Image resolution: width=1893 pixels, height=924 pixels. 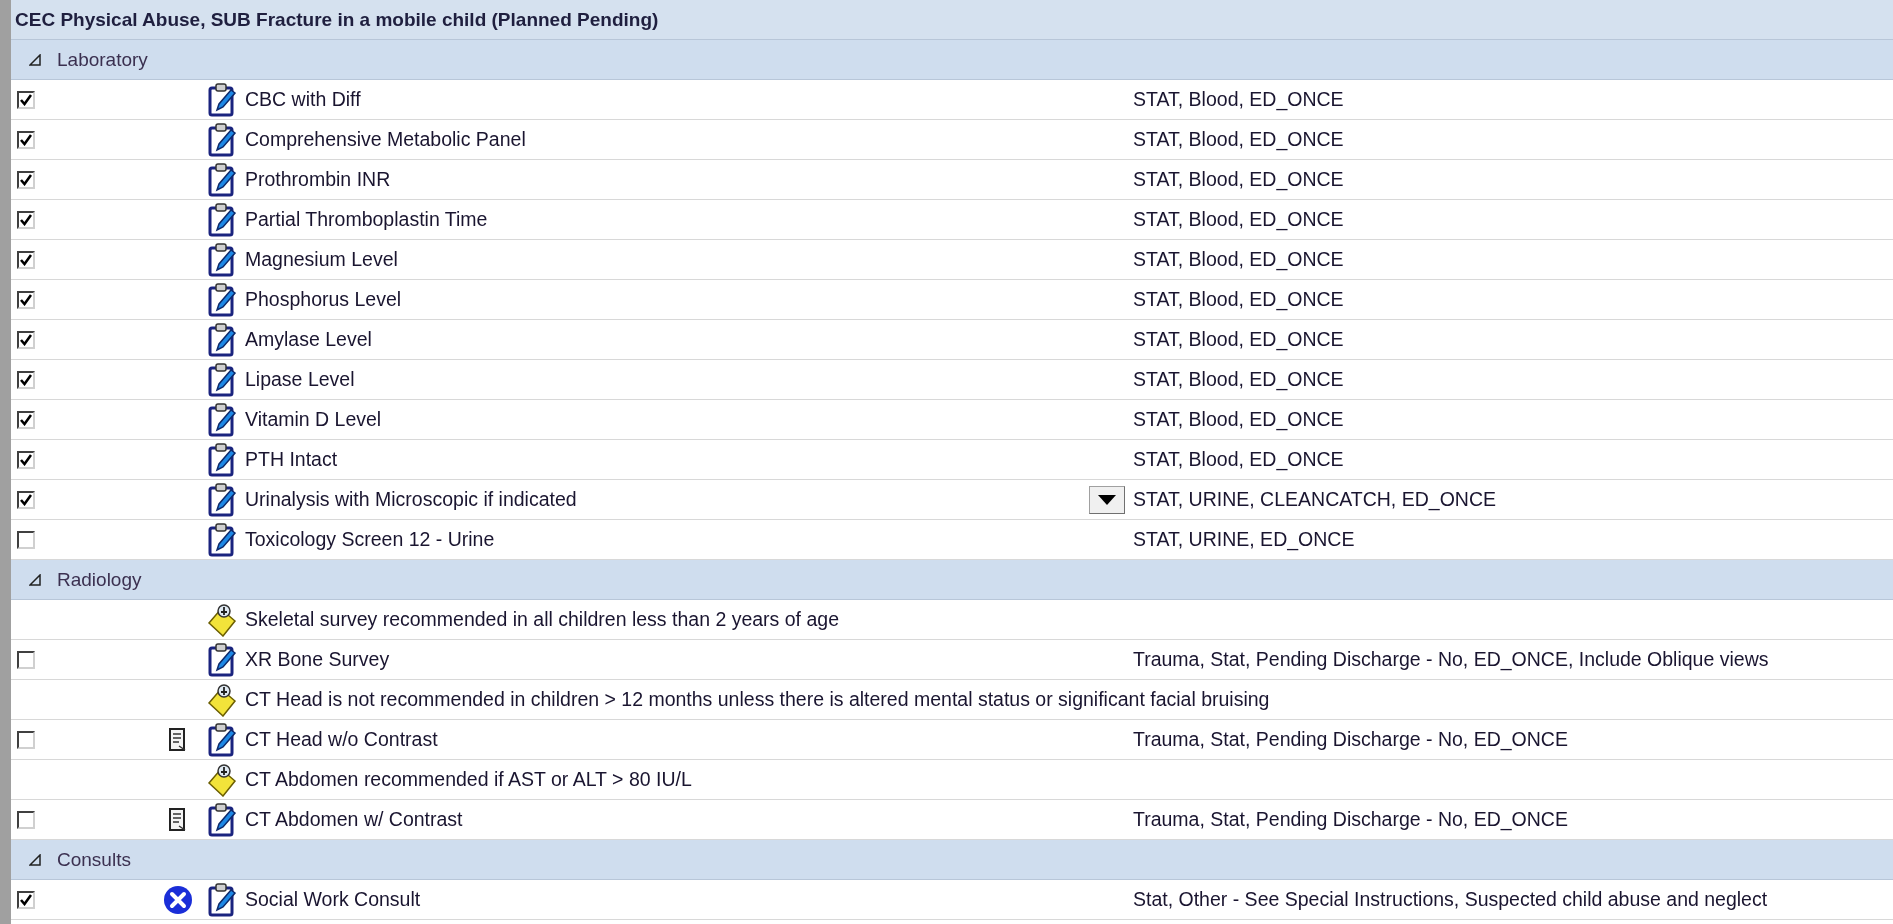 I want to click on guidance-note: Skeletal survey recommended in all children less than 2 years of age, so click(x=542, y=619).